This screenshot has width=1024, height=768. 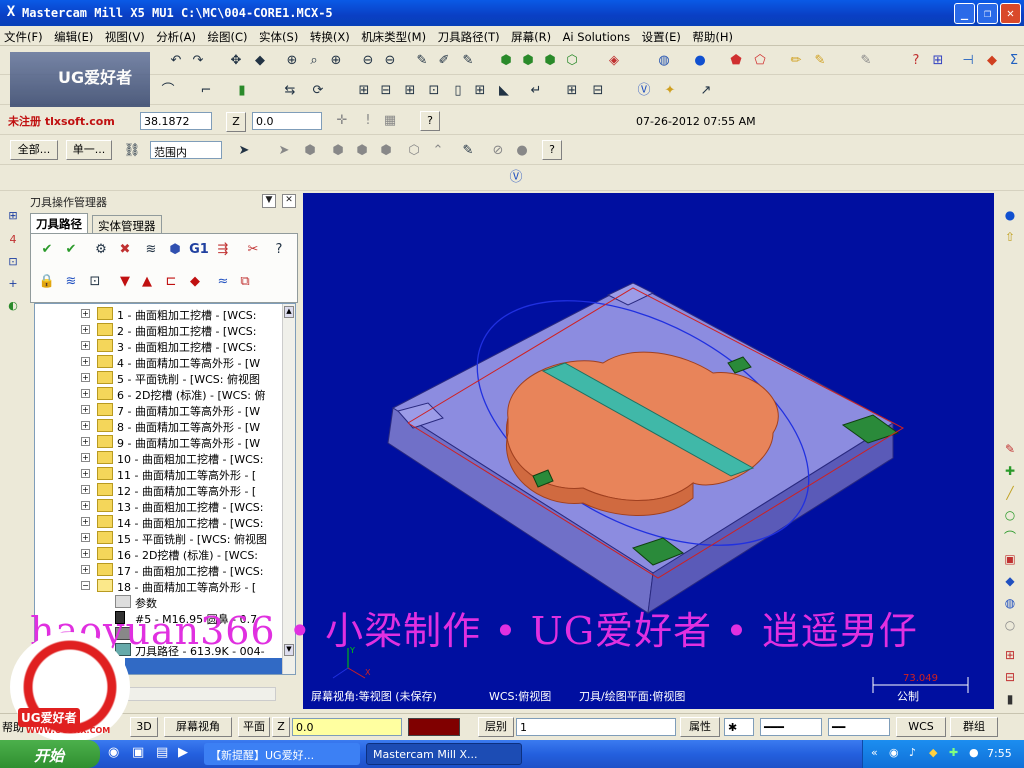 I want to click on verify-icon: Ⓥ, so click(x=644, y=91).